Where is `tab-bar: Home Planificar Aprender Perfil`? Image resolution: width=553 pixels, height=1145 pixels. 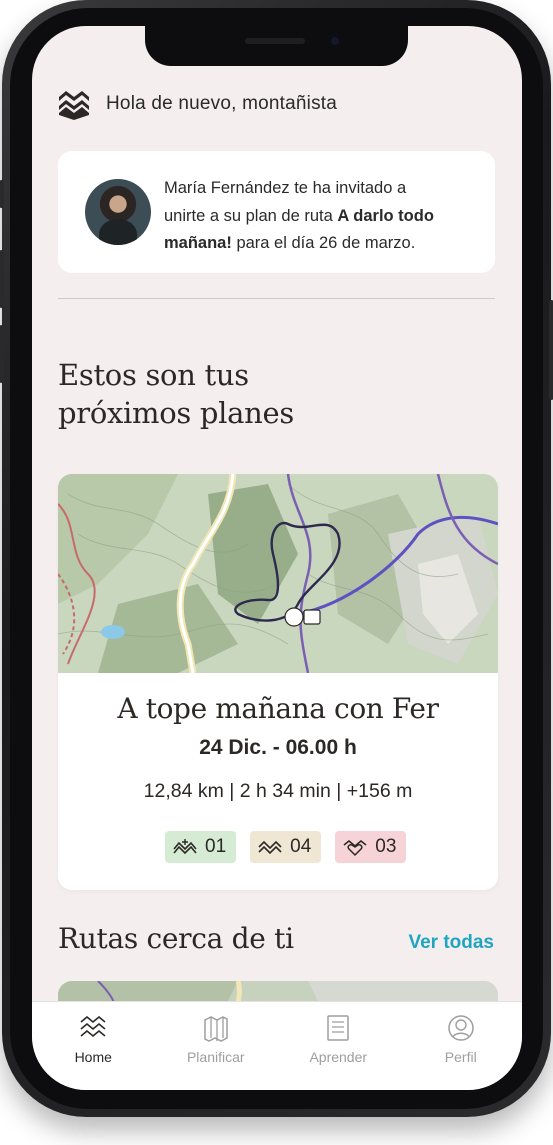
tab-bar: Home Planificar Aprender Perfil is located at coordinates (277, 1045).